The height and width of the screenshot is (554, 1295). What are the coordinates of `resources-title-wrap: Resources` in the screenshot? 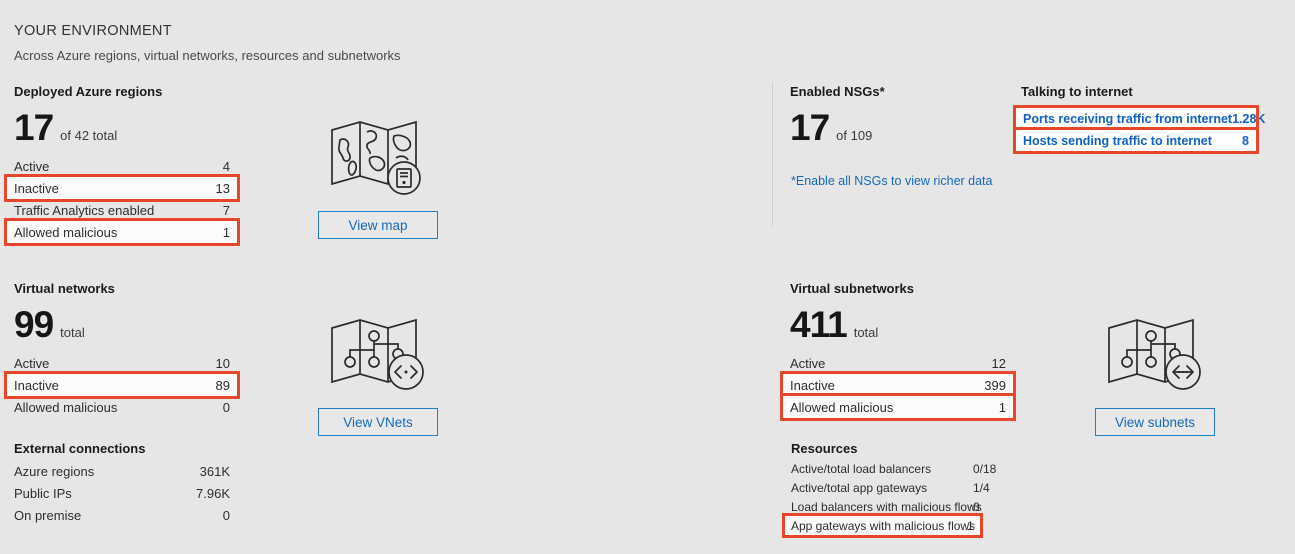 It's located at (824, 448).